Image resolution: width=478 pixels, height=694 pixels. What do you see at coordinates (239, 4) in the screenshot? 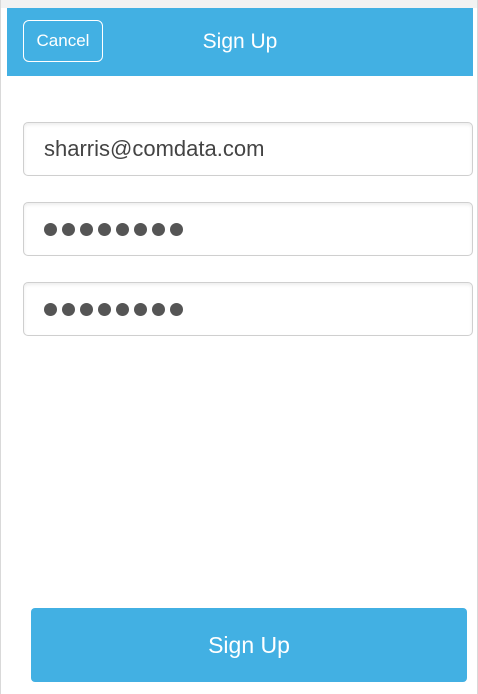
I see `top-edge` at bounding box center [239, 4].